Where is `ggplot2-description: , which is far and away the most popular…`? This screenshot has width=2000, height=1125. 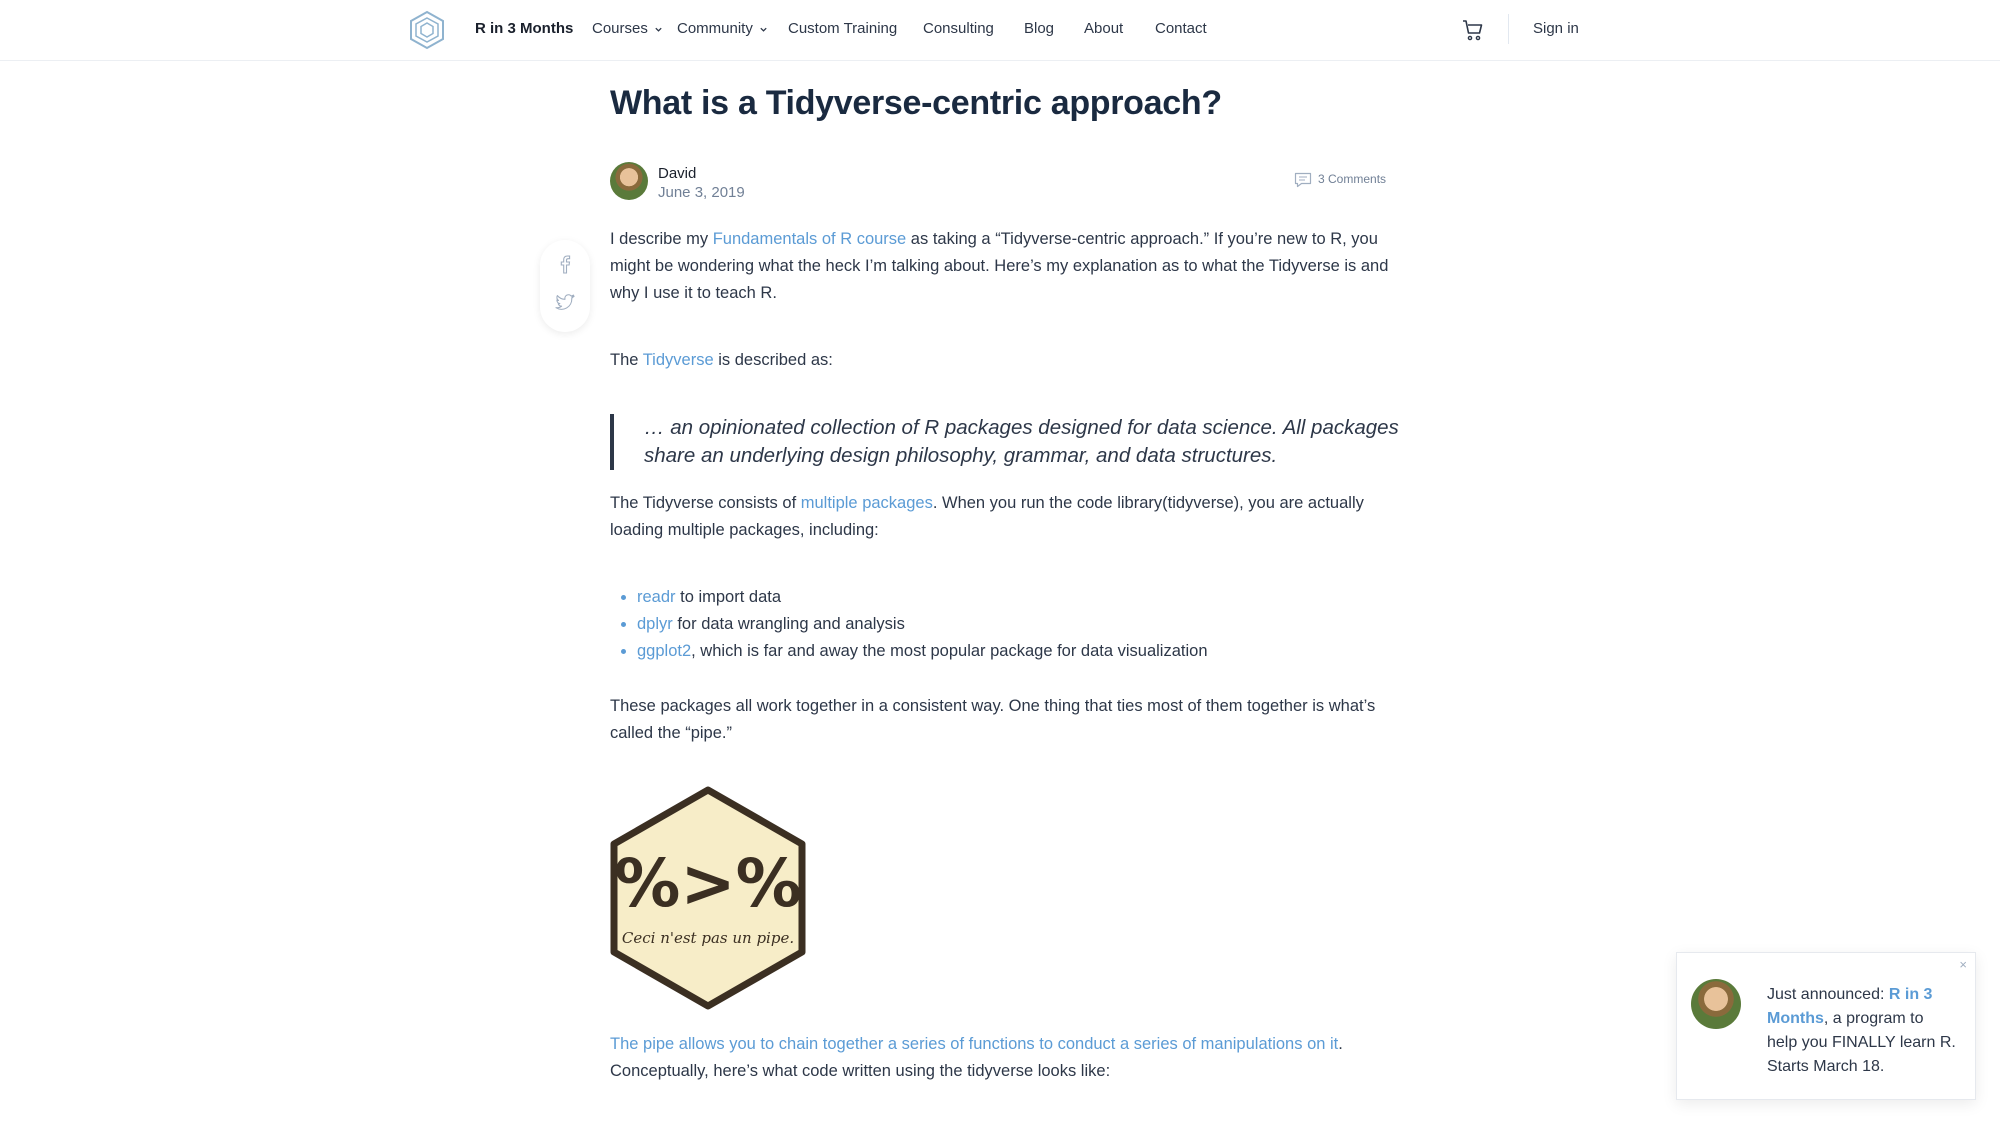 ggplot2-description: , which is far and away the most popular… is located at coordinates (949, 651).